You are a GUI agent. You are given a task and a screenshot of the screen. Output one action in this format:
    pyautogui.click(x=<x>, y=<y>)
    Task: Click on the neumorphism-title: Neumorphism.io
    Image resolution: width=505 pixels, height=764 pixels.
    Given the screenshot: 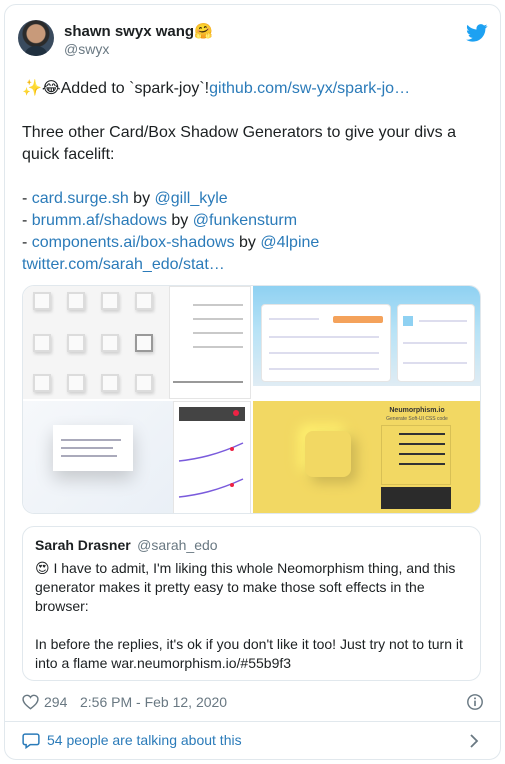 What is the action you would take?
    pyautogui.click(x=417, y=410)
    